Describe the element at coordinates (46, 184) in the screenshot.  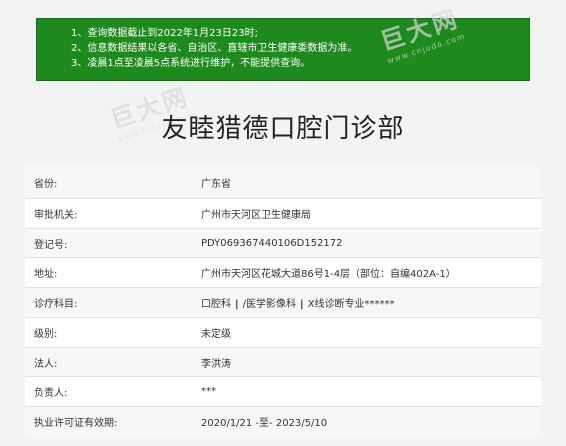
I see `row-label: 省份:` at that location.